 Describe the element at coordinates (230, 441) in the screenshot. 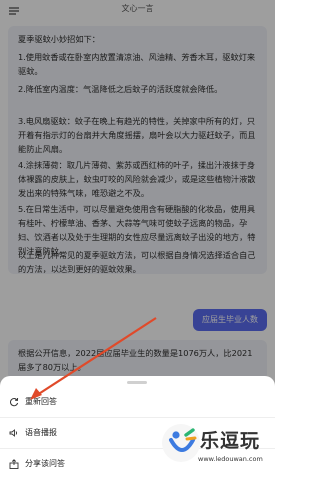

I see `watermark-title: 乐逗玩` at that location.